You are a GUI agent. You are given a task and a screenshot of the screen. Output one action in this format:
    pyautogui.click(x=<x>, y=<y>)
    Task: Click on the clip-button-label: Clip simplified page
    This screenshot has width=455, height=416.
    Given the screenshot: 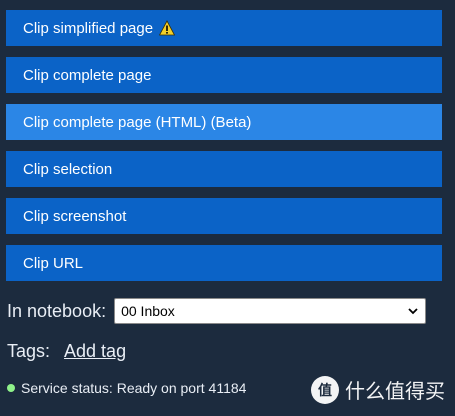 What is the action you would take?
    pyautogui.click(x=88, y=28)
    